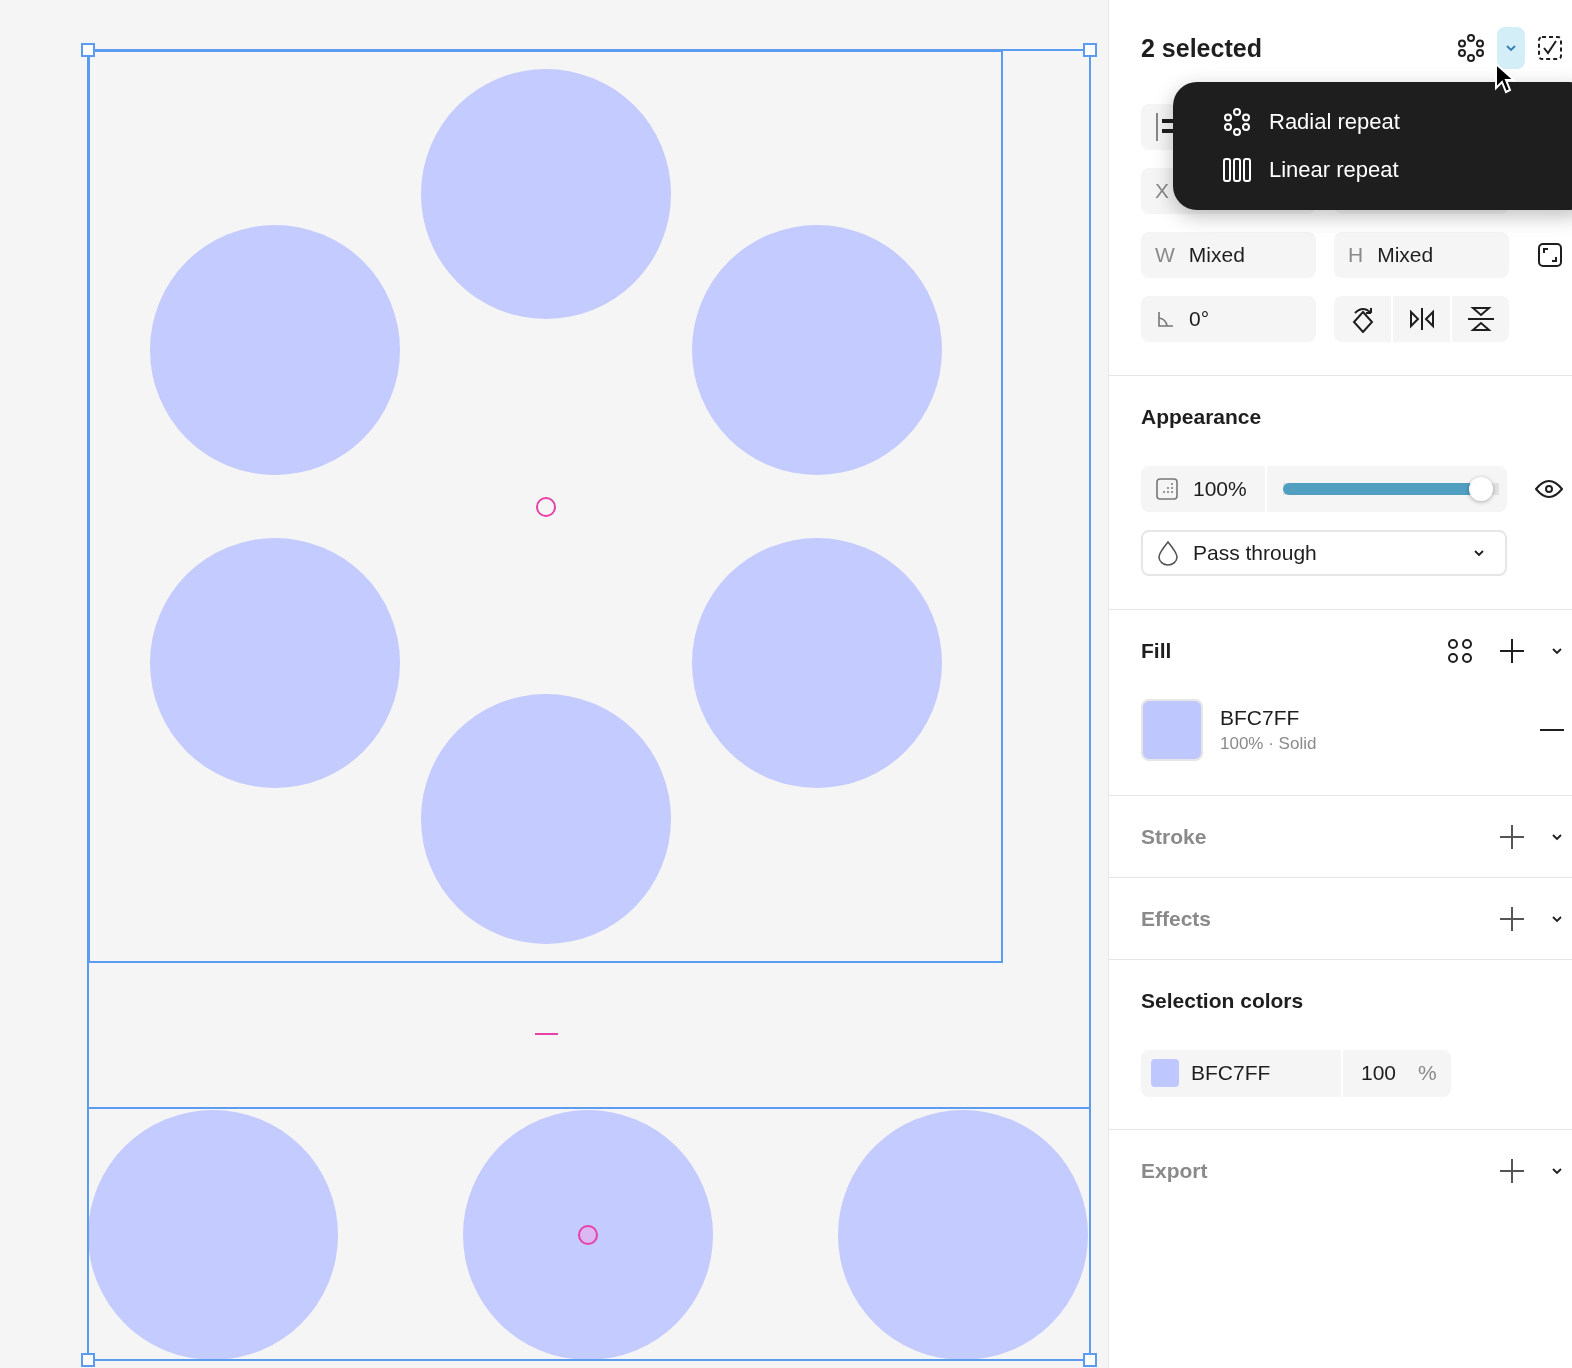 This screenshot has height=1368, width=1572. Describe the element at coordinates (1550, 48) in the screenshot. I see `dashed-checkbox-icon` at that location.